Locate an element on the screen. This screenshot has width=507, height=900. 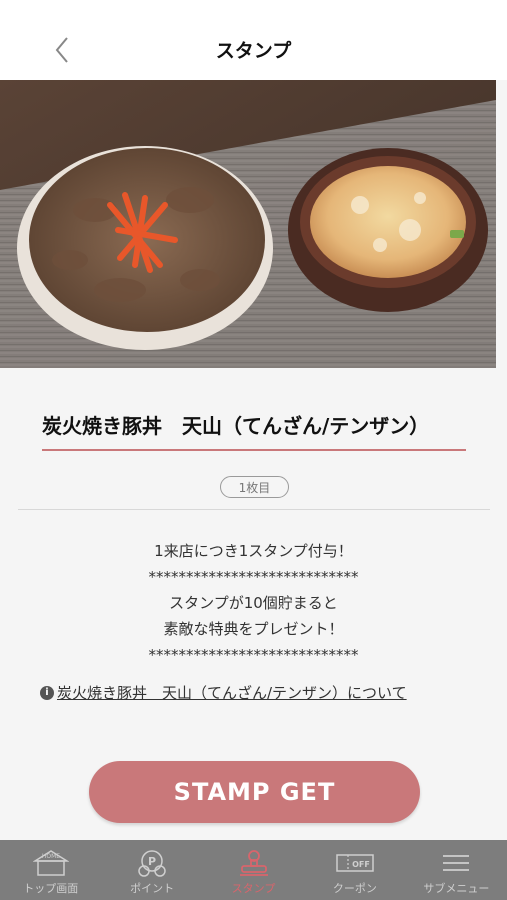
tab-bar: HOME トップ画面 P ポイント スタンプ OFF クーポン サブメニュー is located at coordinates (253, 870).